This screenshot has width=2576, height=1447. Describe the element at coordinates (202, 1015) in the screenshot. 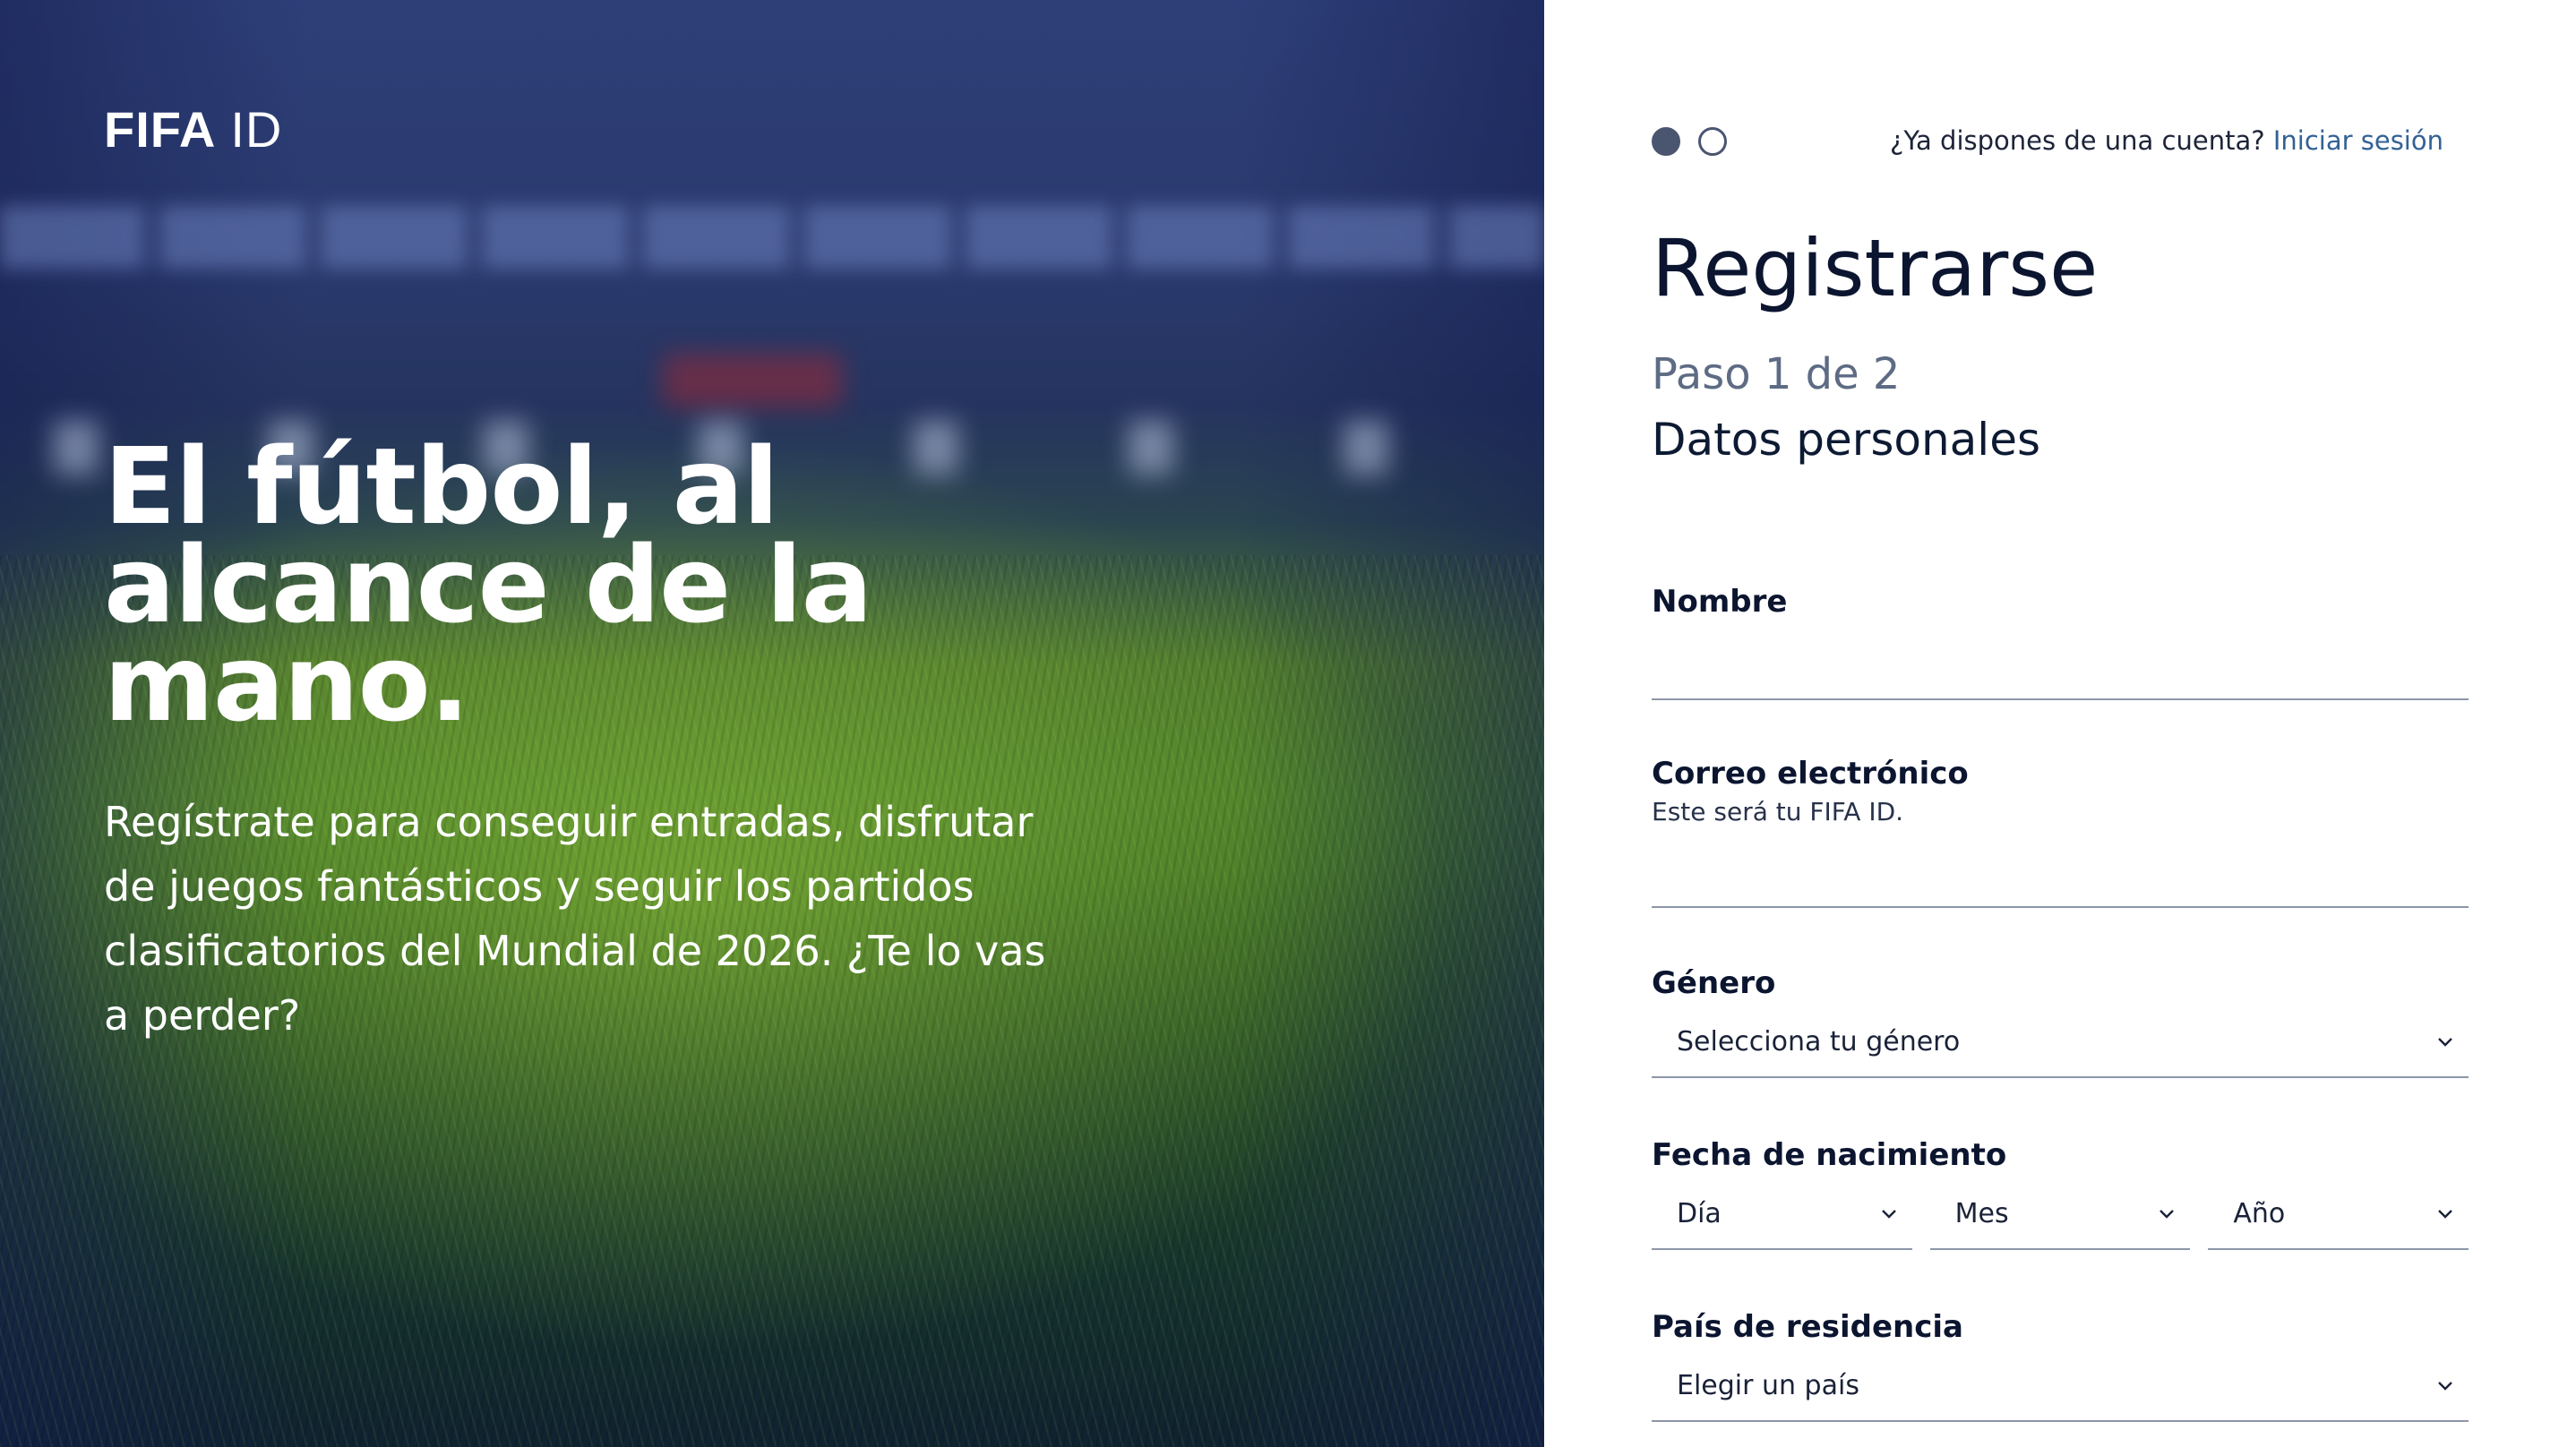

I see `subtext-line: a perder?` at that location.